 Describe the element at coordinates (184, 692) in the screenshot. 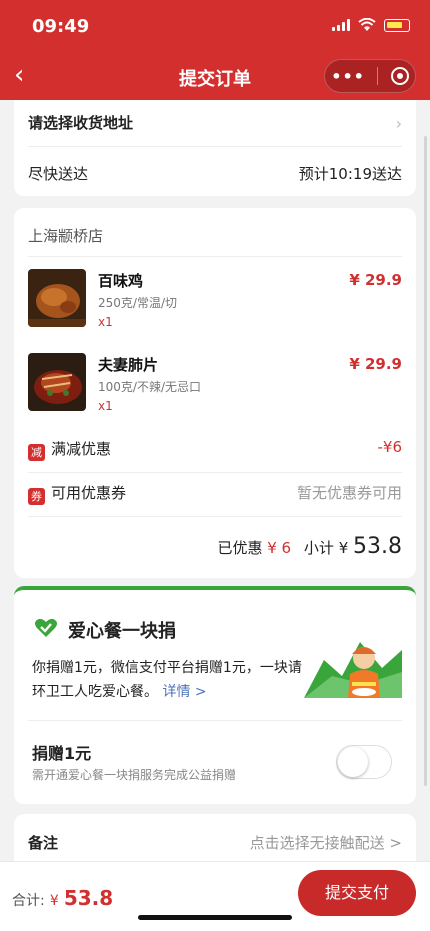

I see `charity-details-link: 详情 >` at that location.